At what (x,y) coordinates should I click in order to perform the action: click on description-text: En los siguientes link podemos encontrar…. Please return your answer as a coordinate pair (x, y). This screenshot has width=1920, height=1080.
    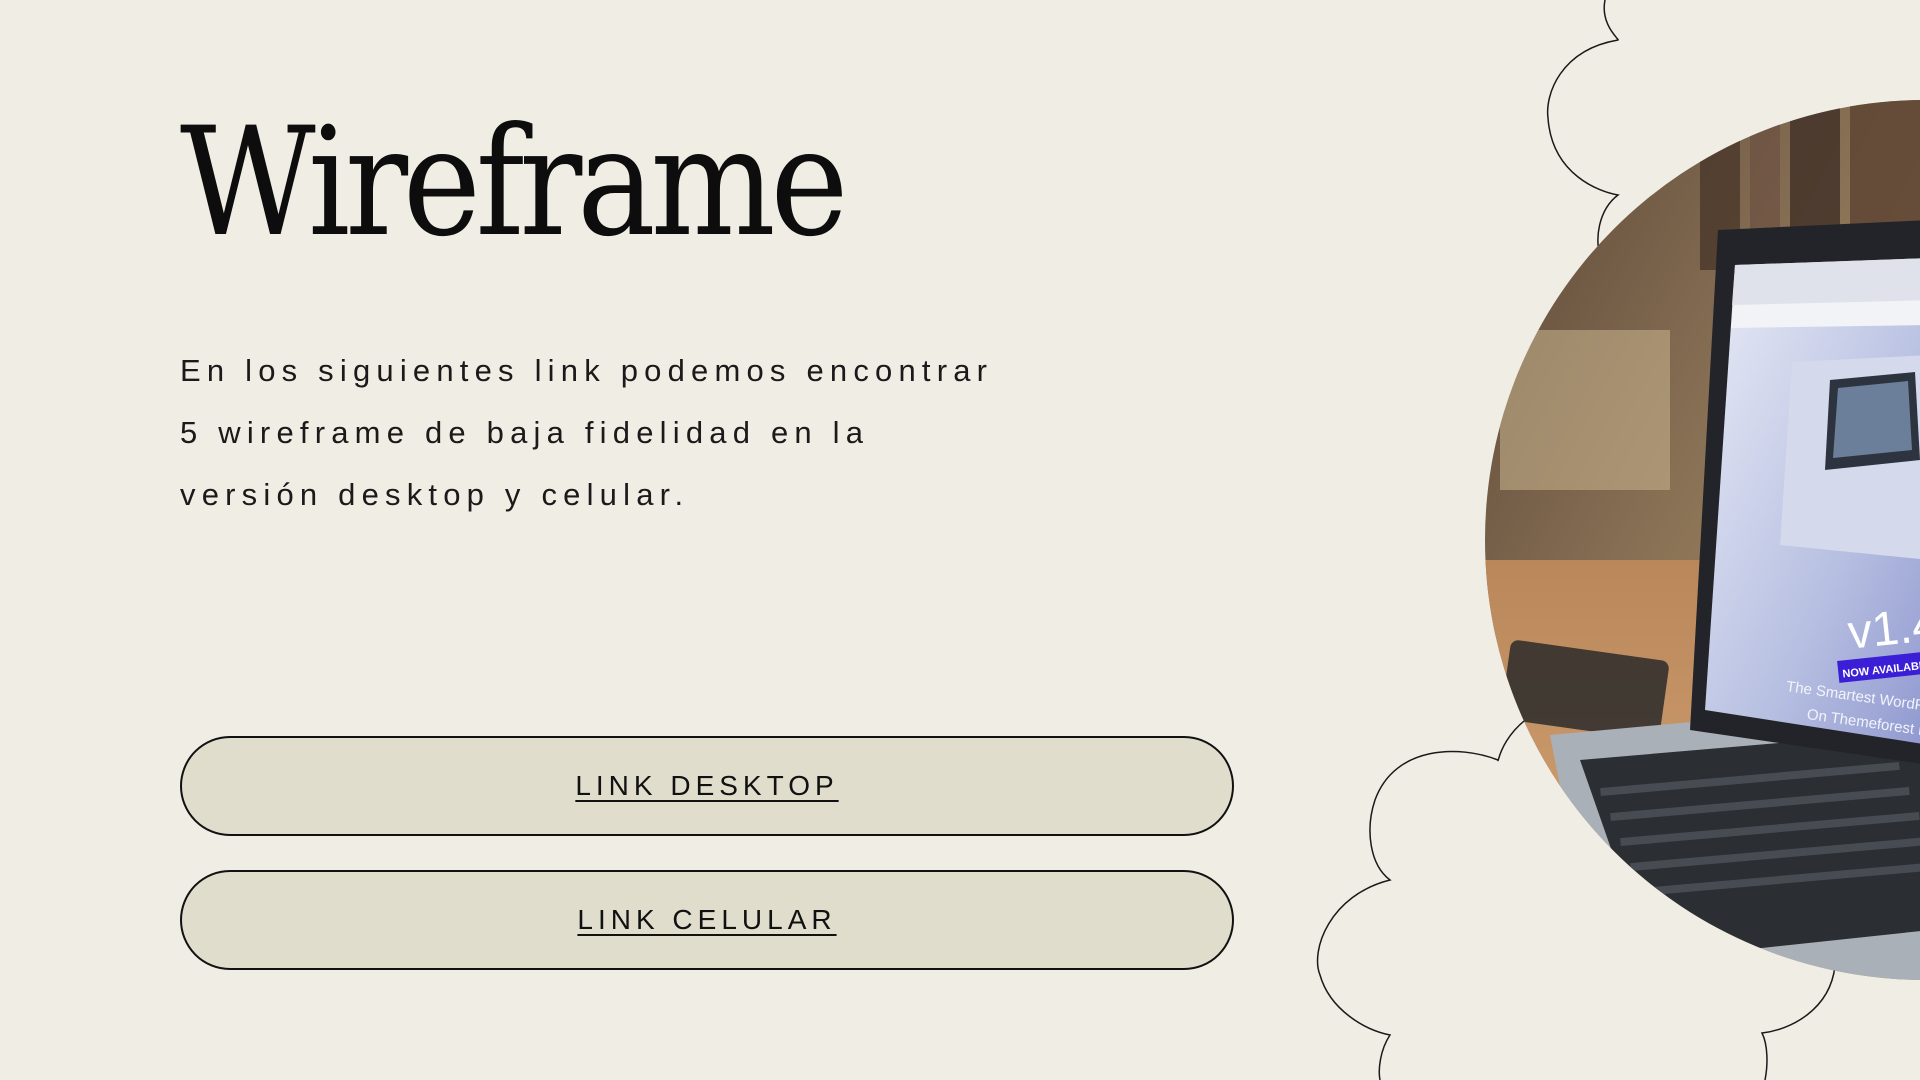
    Looking at the image, I should click on (640, 433).